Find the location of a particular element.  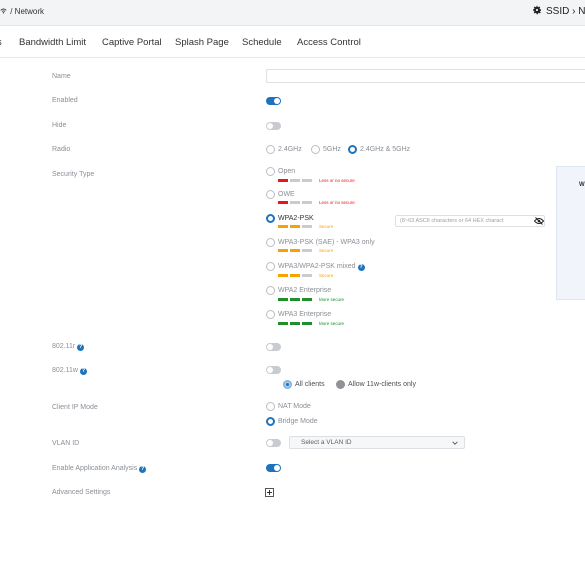

breadcrumb: / Network is located at coordinates (22, 11).